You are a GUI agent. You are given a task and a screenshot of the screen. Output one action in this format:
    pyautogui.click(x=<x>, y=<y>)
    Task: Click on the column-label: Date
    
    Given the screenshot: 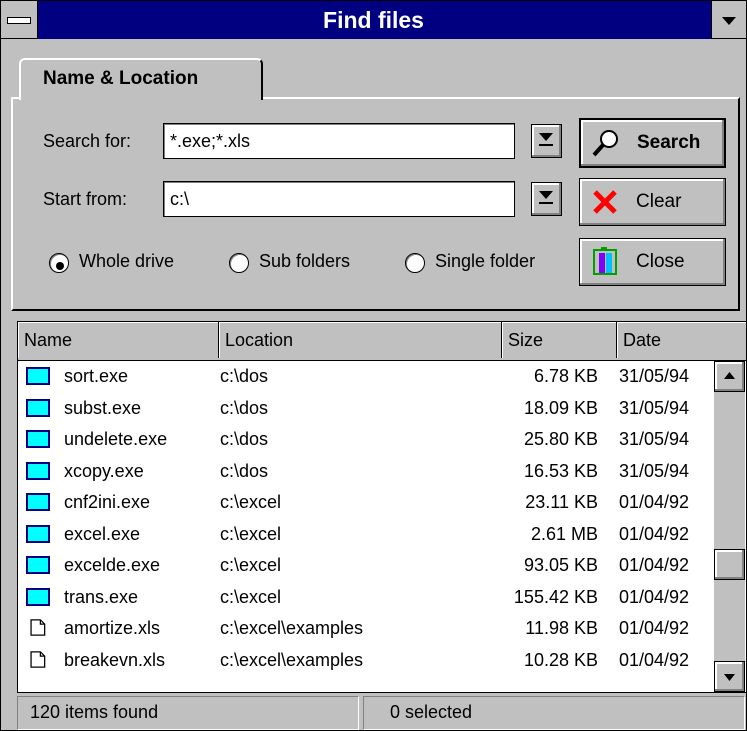 What is the action you would take?
    pyautogui.click(x=642, y=340)
    